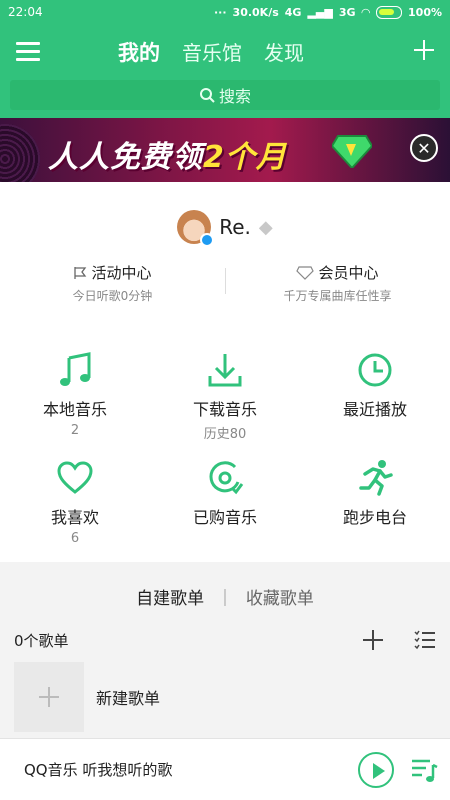 This screenshot has width=450, height=800. I want to click on banner-text: 人人免费领2个月, so click(167, 154).